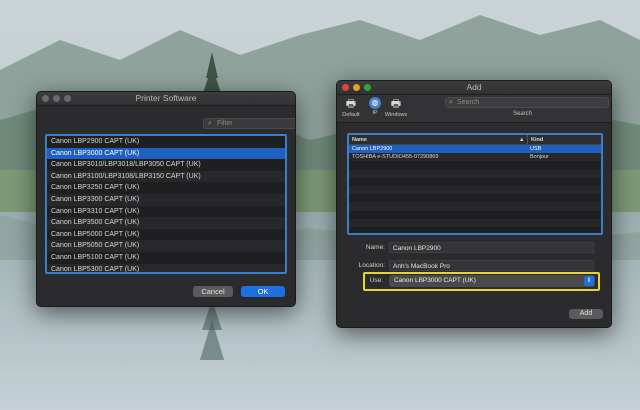  Describe the element at coordinates (166, 246) in the screenshot. I see `list-item: Canon LBP5050 CAPT (UK)` at that location.